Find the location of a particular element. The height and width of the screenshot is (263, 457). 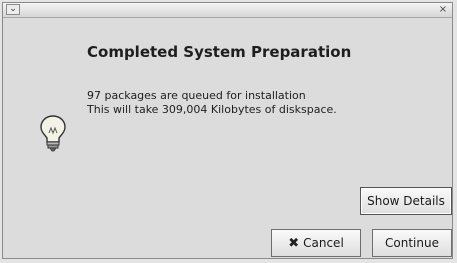

chevron-down-icon: ⌄ is located at coordinates (13, 9).